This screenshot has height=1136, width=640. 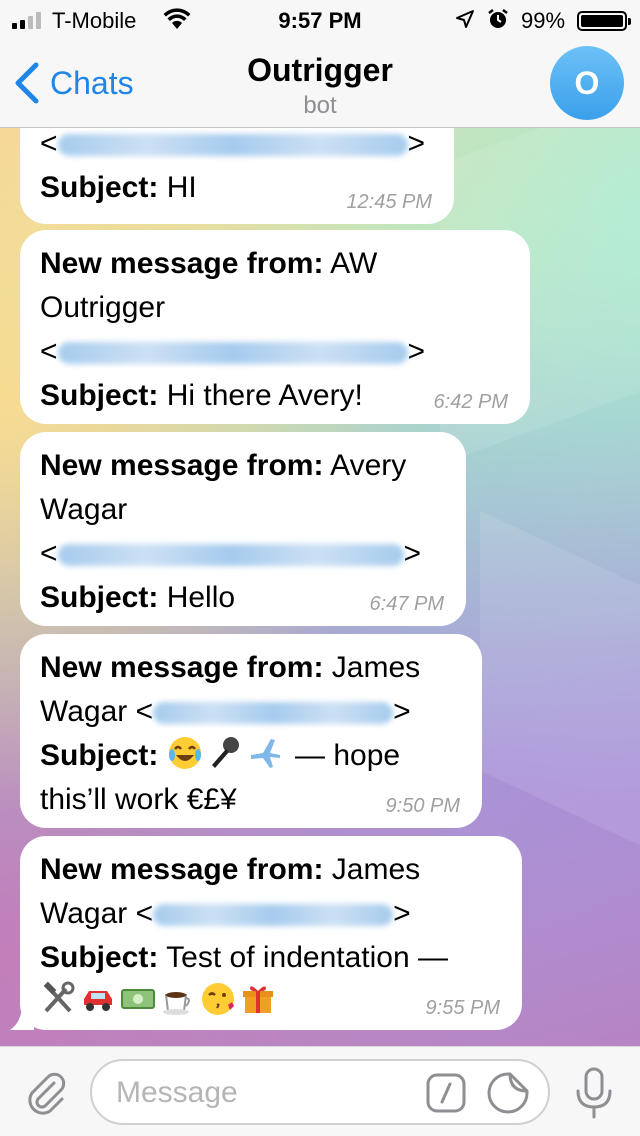 What do you see at coordinates (98, 1001) in the screenshot?
I see `car-icon` at bounding box center [98, 1001].